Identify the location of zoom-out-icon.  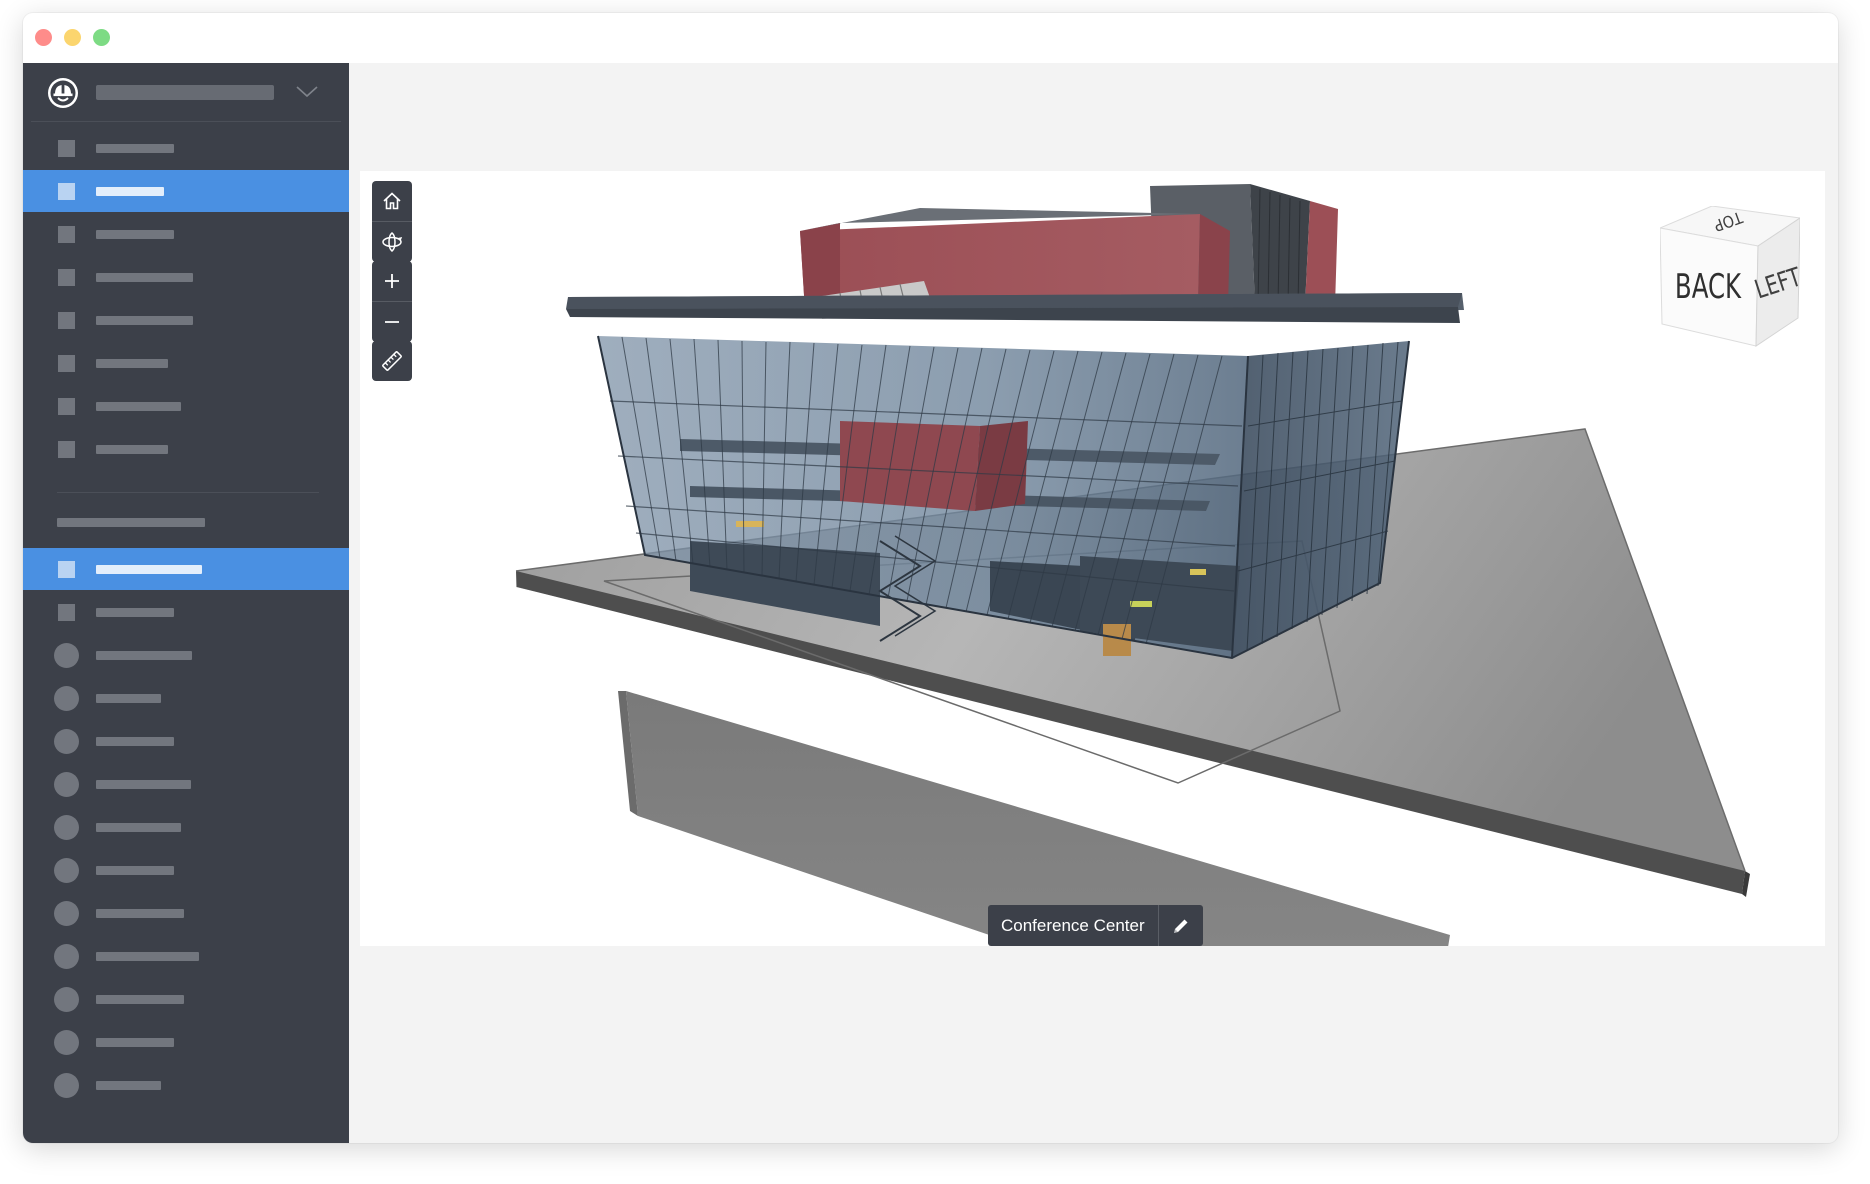
(392, 322).